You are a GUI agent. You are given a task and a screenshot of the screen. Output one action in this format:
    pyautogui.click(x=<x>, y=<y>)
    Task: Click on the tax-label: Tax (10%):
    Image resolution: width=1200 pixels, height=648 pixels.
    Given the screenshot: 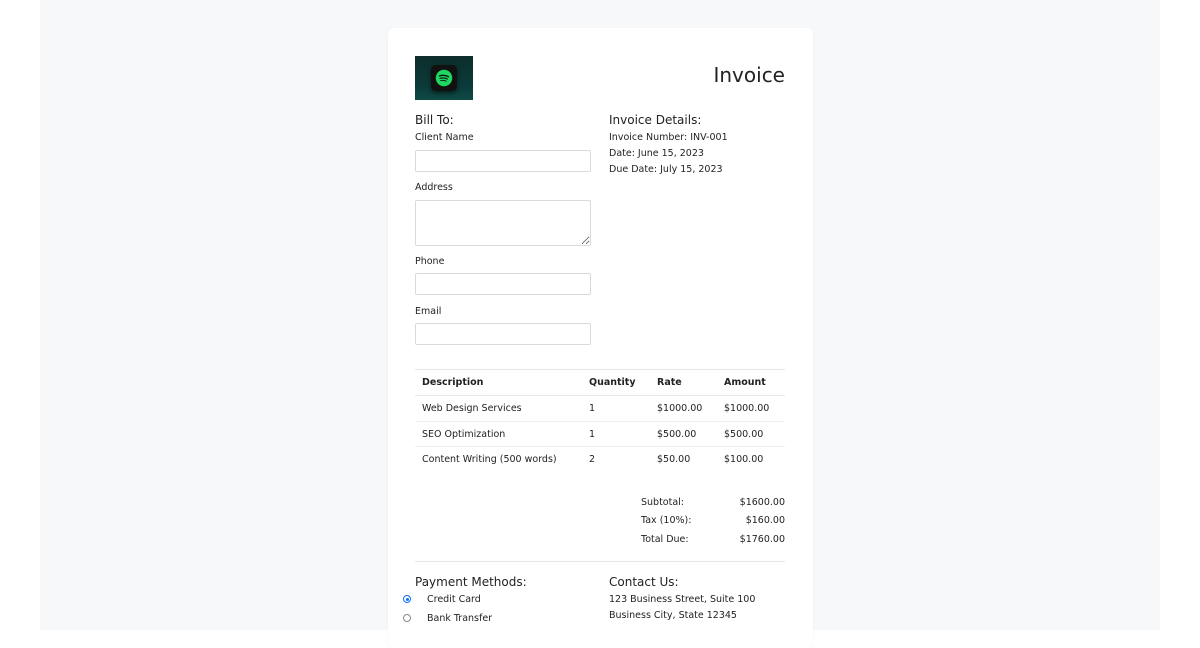 What is the action you would take?
    pyautogui.click(x=666, y=520)
    